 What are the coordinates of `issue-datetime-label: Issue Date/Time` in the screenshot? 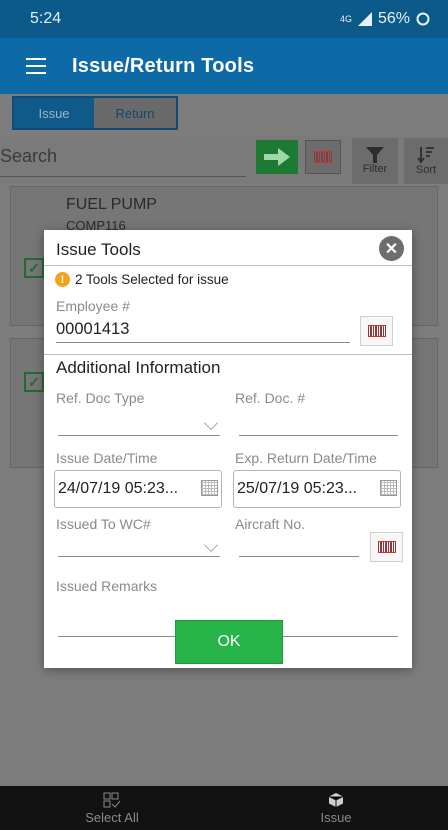 It's located at (107, 458).